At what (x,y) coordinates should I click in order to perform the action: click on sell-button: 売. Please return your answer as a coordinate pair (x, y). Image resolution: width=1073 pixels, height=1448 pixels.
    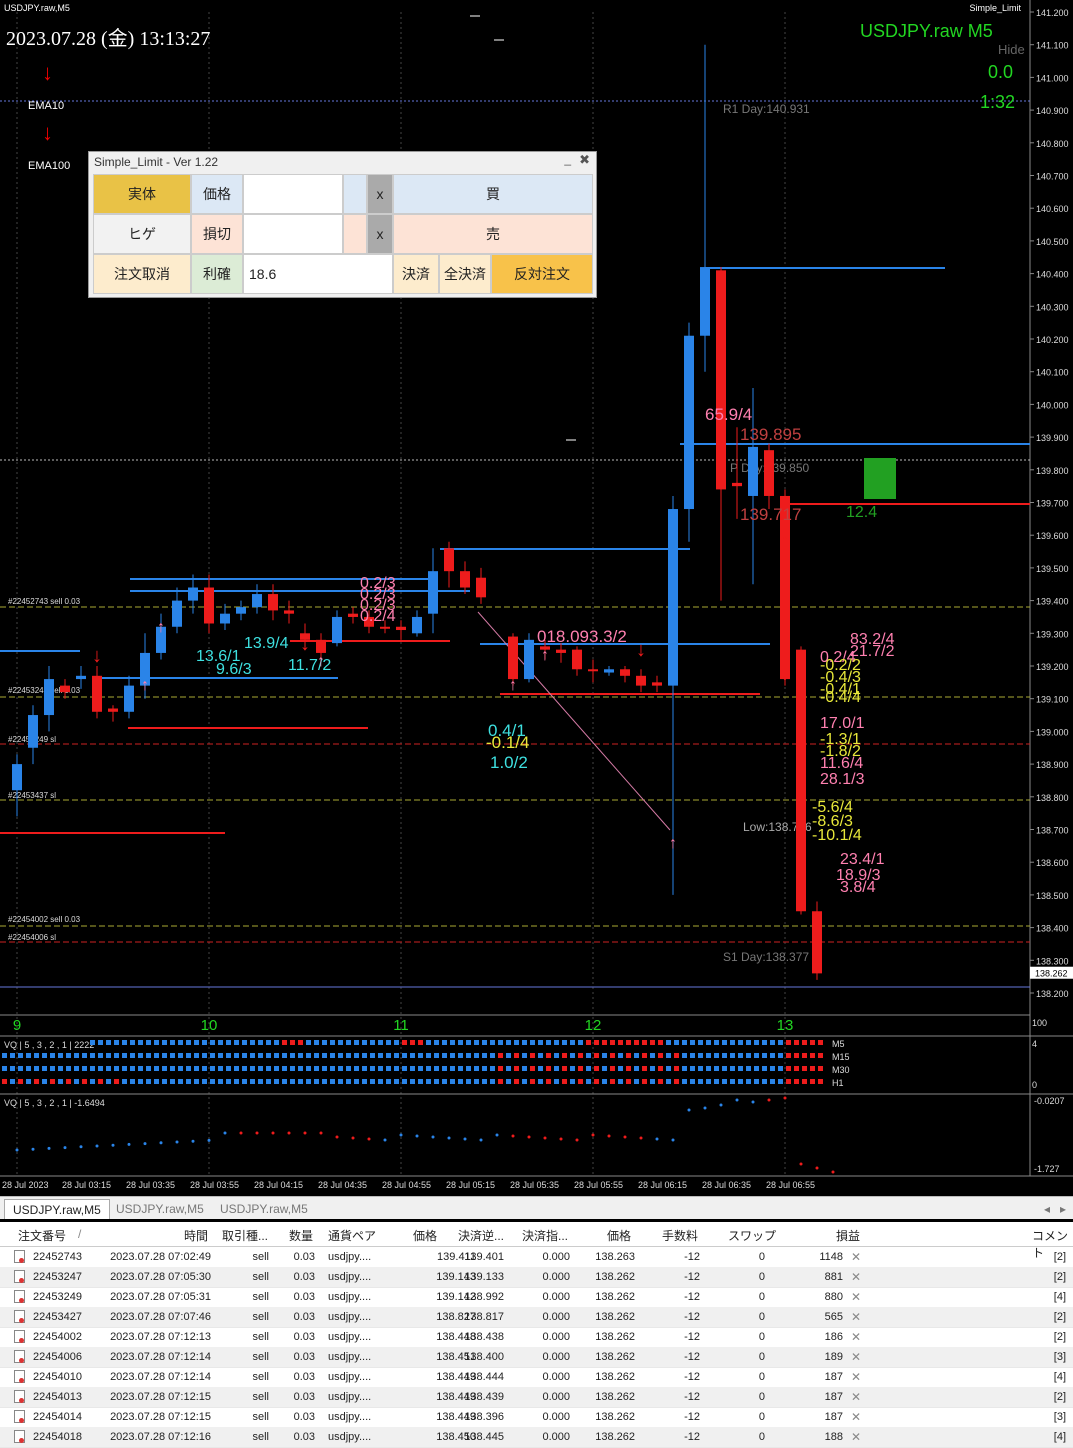
    Looking at the image, I should click on (493, 234).